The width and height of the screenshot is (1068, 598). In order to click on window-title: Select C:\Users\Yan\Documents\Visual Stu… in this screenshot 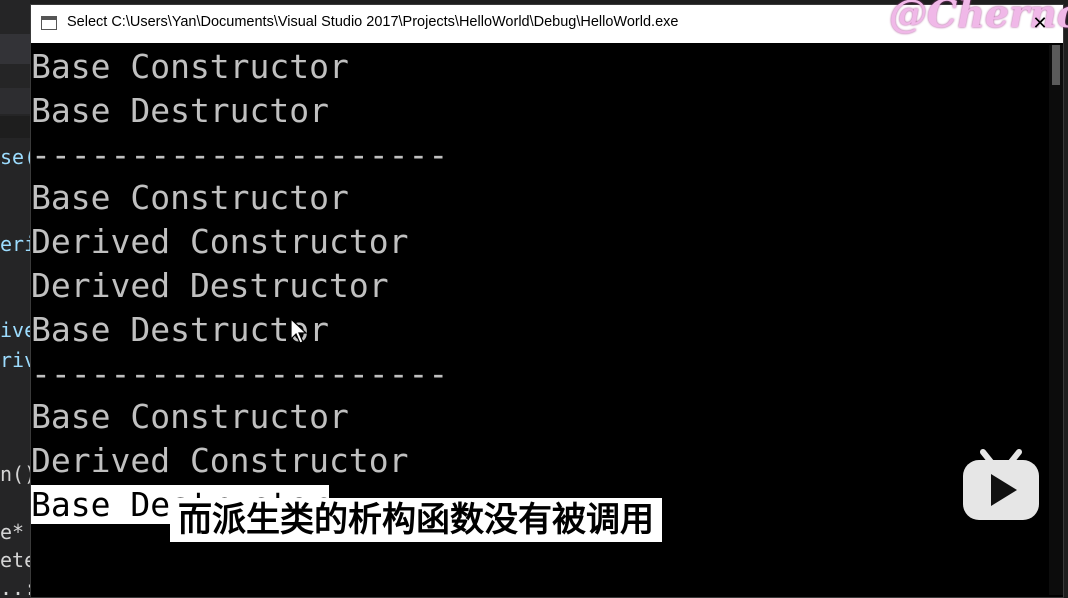, I will do `click(373, 22)`.